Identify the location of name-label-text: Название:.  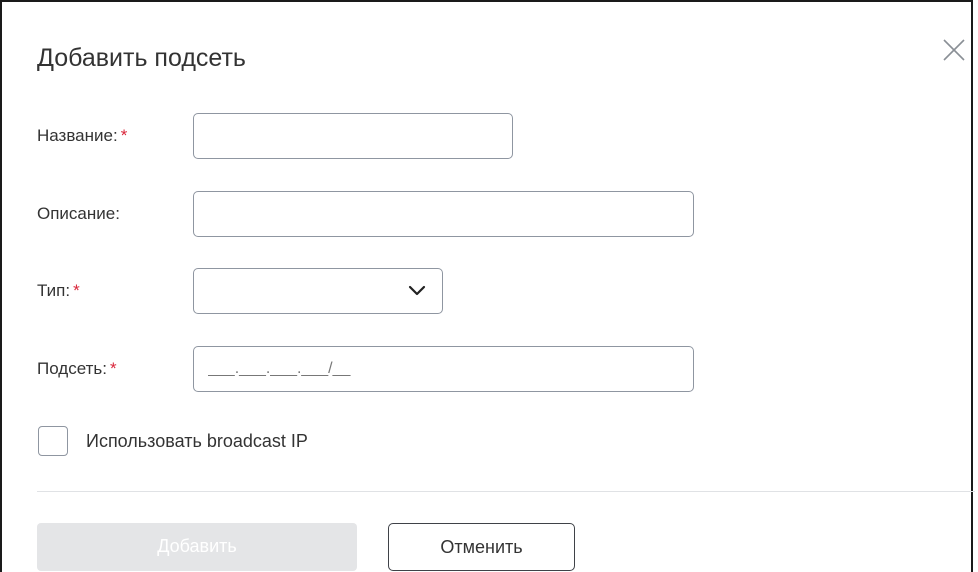
(77, 135).